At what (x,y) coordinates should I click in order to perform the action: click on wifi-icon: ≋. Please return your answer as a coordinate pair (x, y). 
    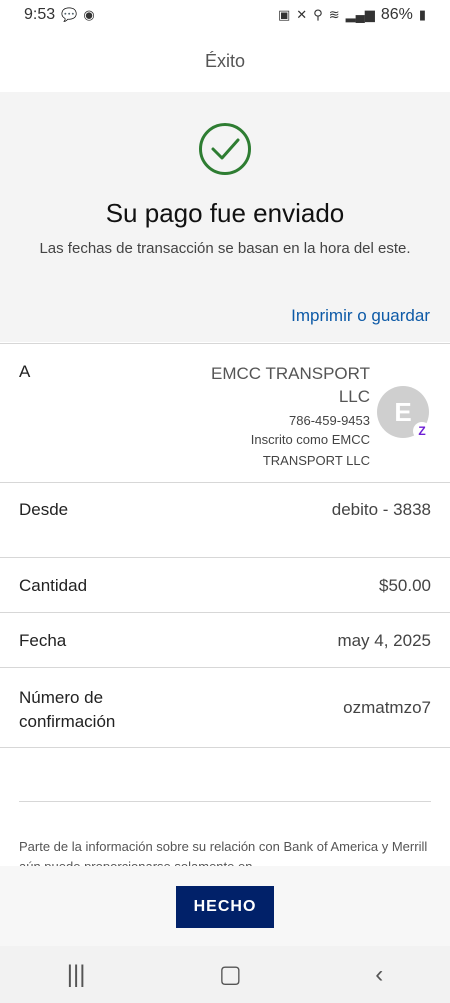
    Looking at the image, I should click on (334, 14).